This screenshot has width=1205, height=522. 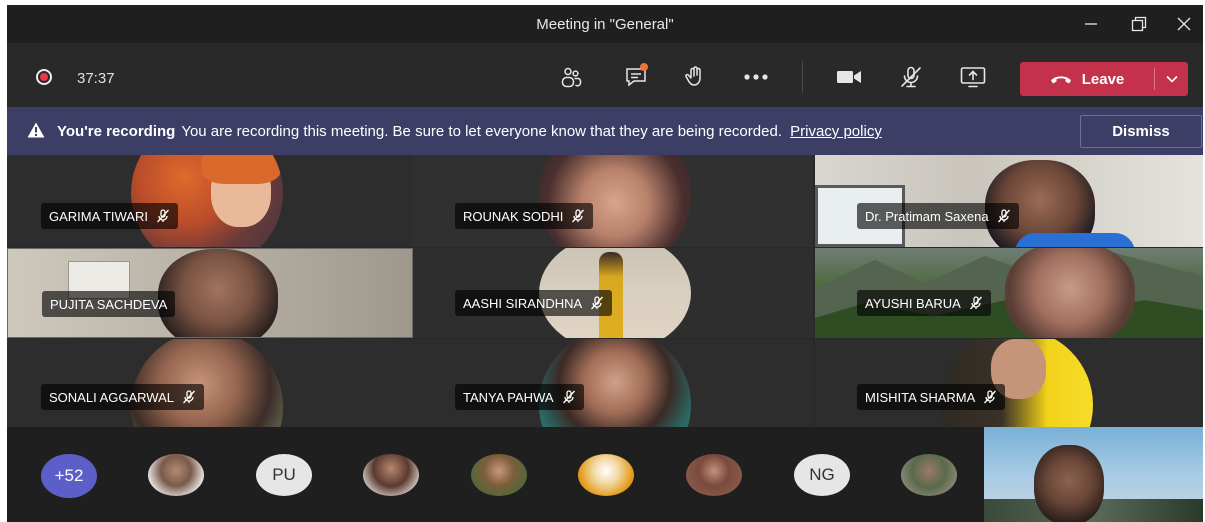 I want to click on leave-options-button, so click(x=1171, y=79).